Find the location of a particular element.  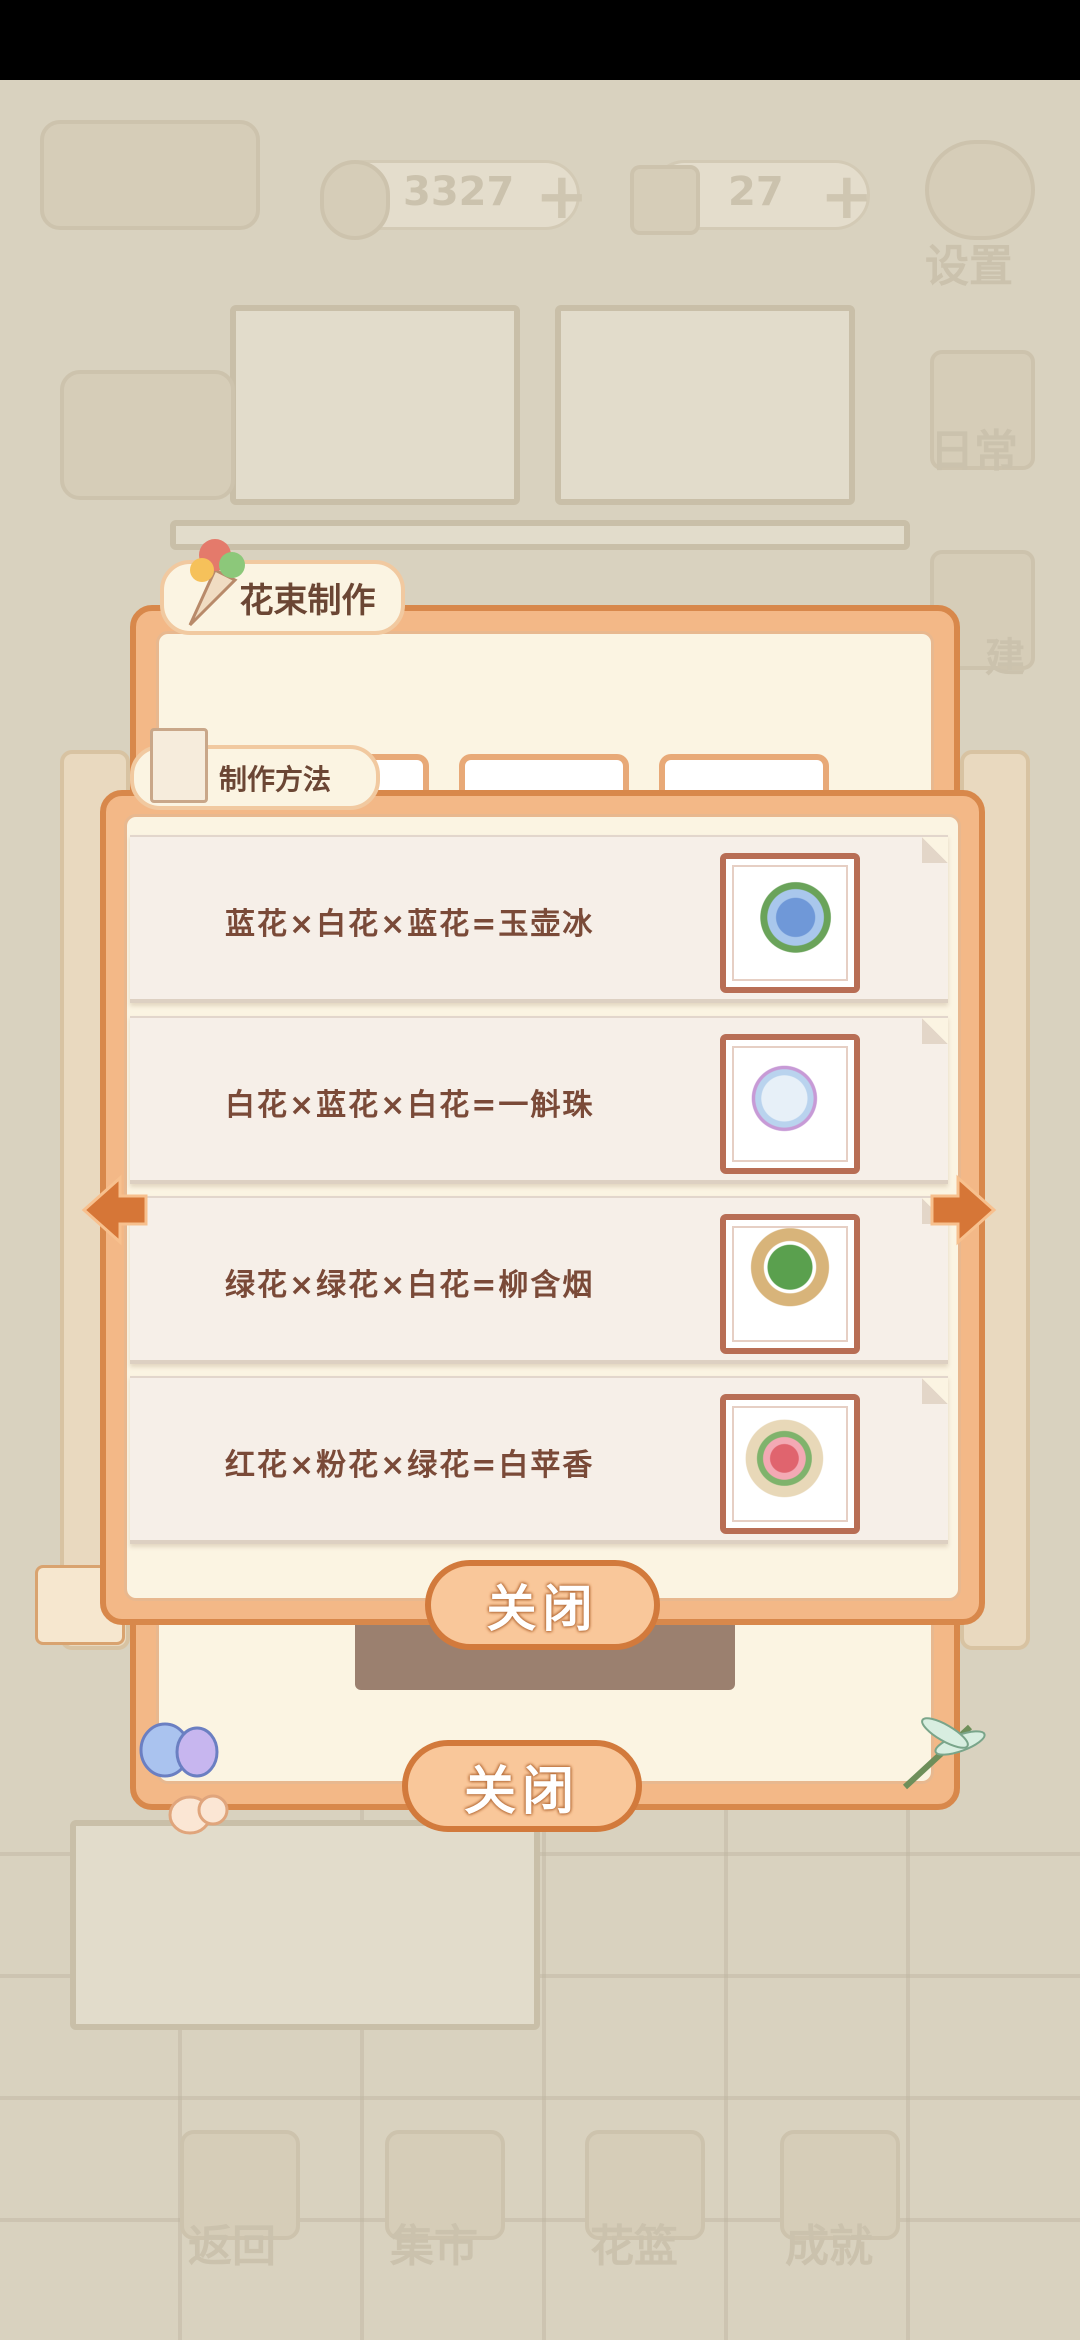

nav-back-label: 返回 is located at coordinates (232, 2242).